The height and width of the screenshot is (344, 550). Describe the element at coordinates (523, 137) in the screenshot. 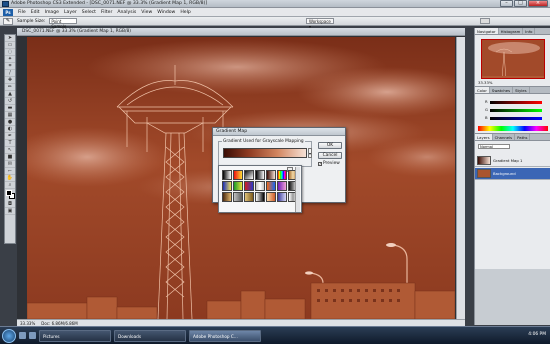

I see `tab-paths: Paths` at that location.